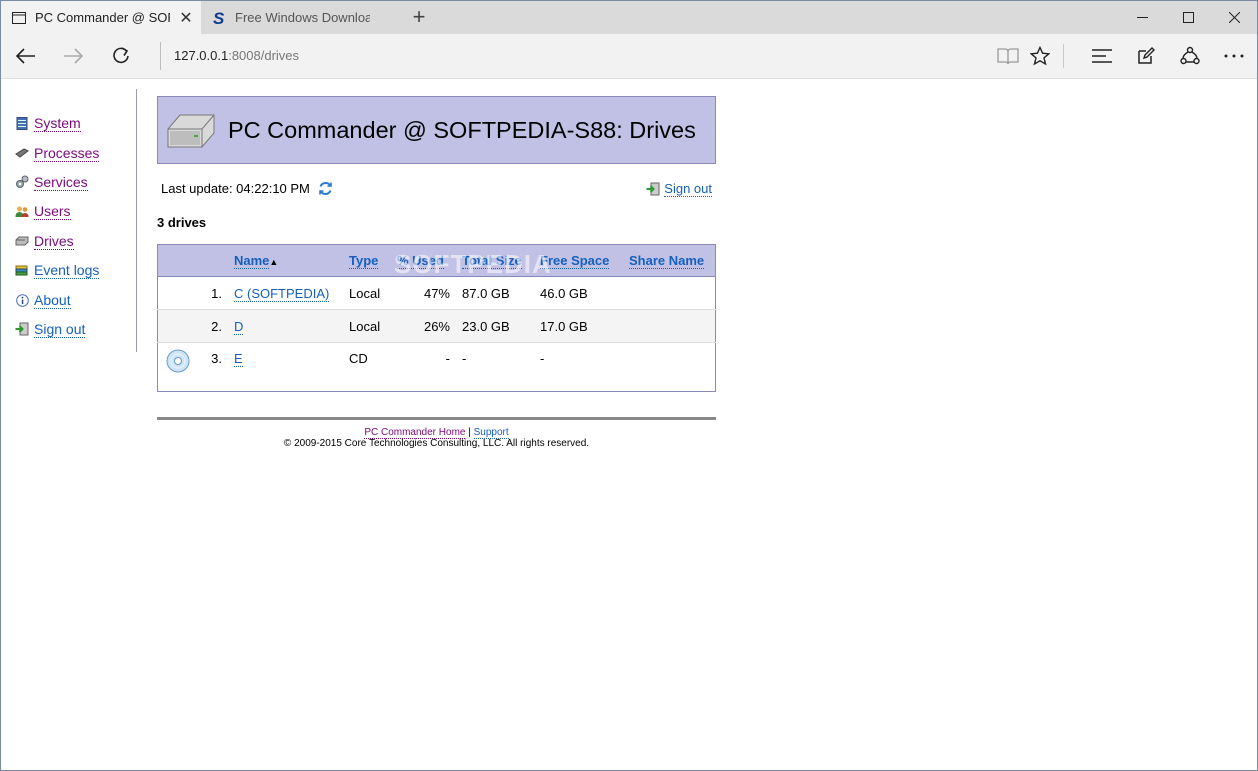  I want to click on footer-links: PC Commander Home | Support, so click(436, 433).